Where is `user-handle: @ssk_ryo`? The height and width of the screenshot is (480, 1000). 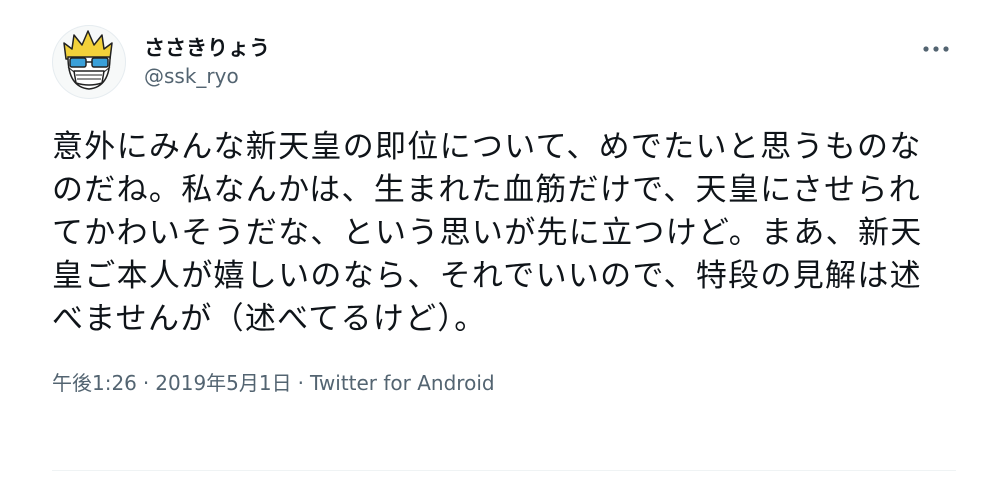 user-handle: @ssk_ryo is located at coordinates (207, 76).